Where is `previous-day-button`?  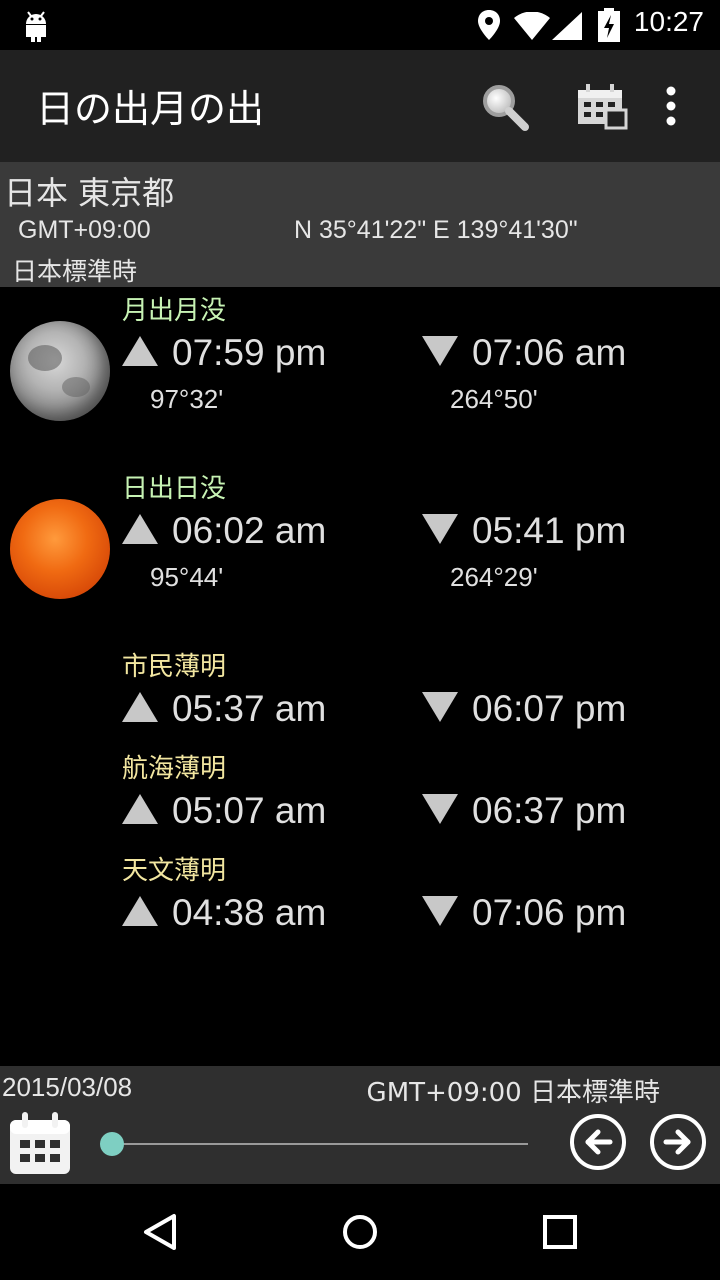 previous-day-button is located at coordinates (598, 1142).